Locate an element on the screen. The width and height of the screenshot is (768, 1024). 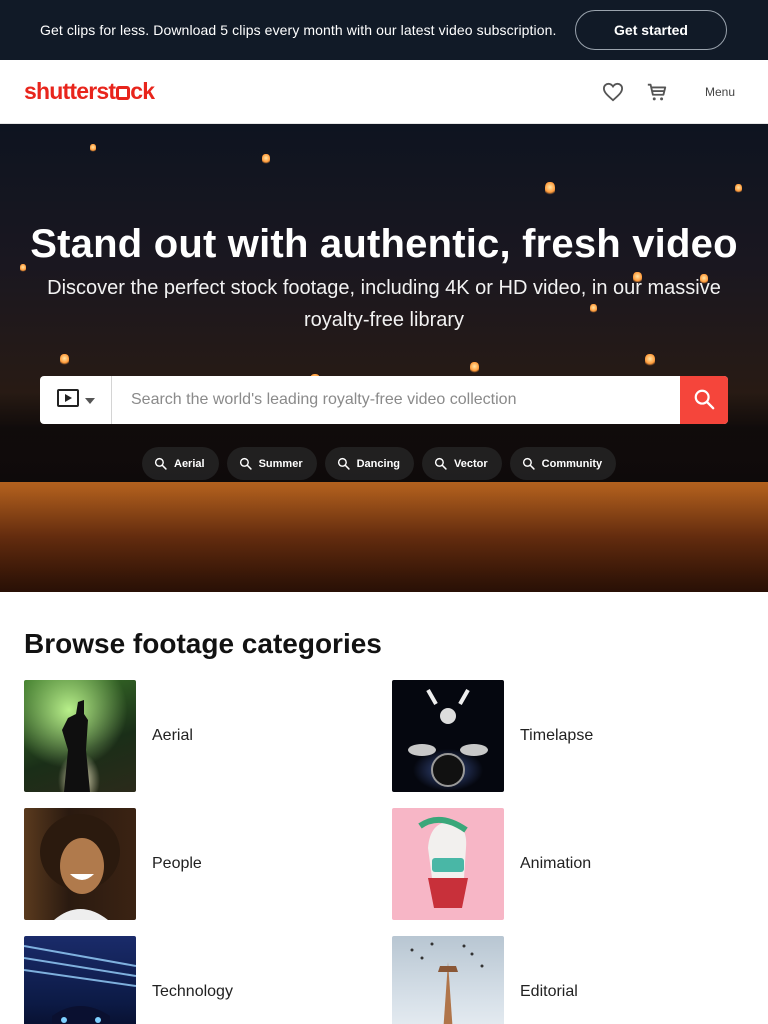
category-label: Animation is located at coordinates (556, 863).